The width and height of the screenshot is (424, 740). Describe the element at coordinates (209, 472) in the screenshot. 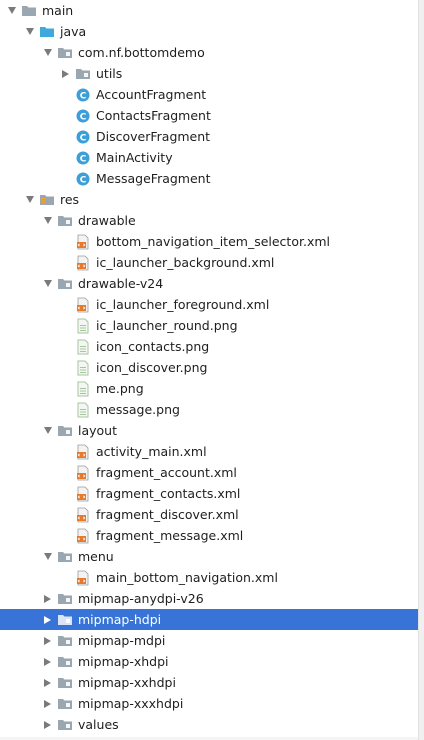

I see `tree-row: fragment_account.xml` at that location.